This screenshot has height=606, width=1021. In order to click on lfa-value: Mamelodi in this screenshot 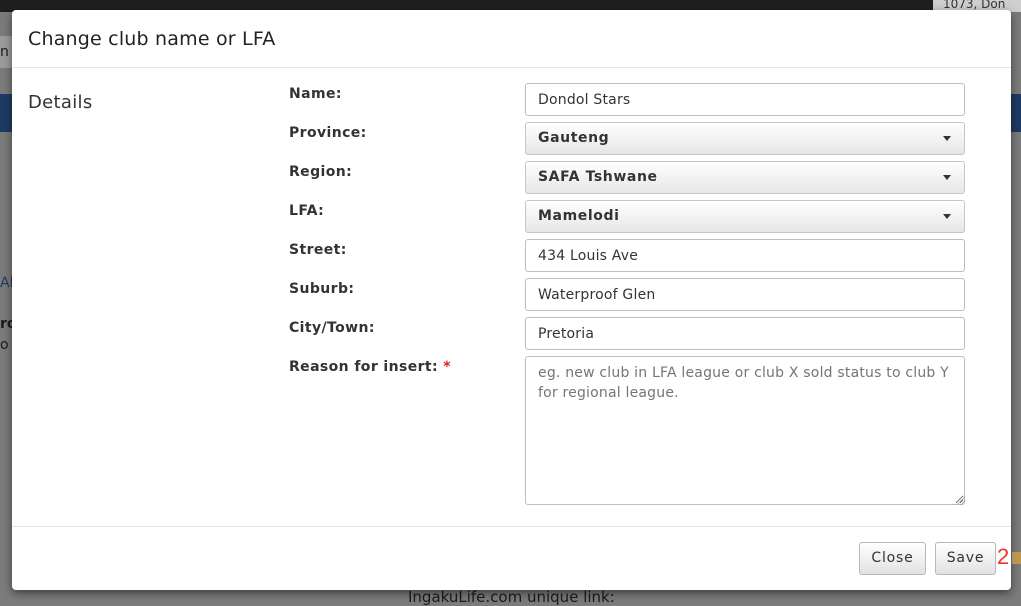, I will do `click(579, 216)`.